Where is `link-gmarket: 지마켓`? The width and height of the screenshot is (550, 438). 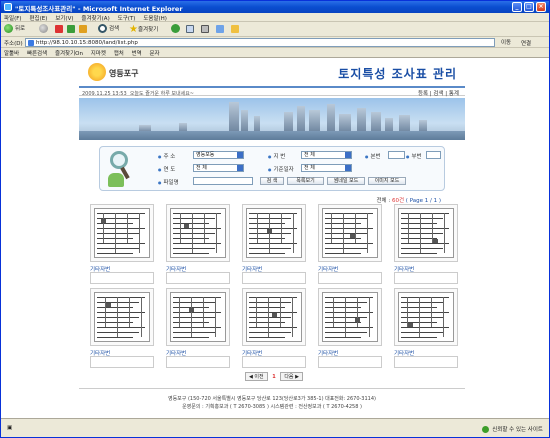
link-gmarket: 지마켓 is located at coordinates (98, 53).